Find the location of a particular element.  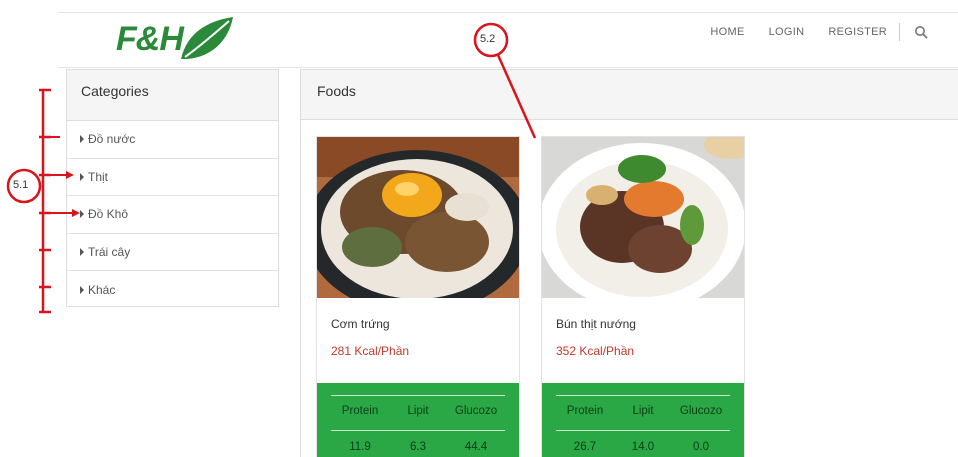

logo-text: F&H is located at coordinates (150, 38).